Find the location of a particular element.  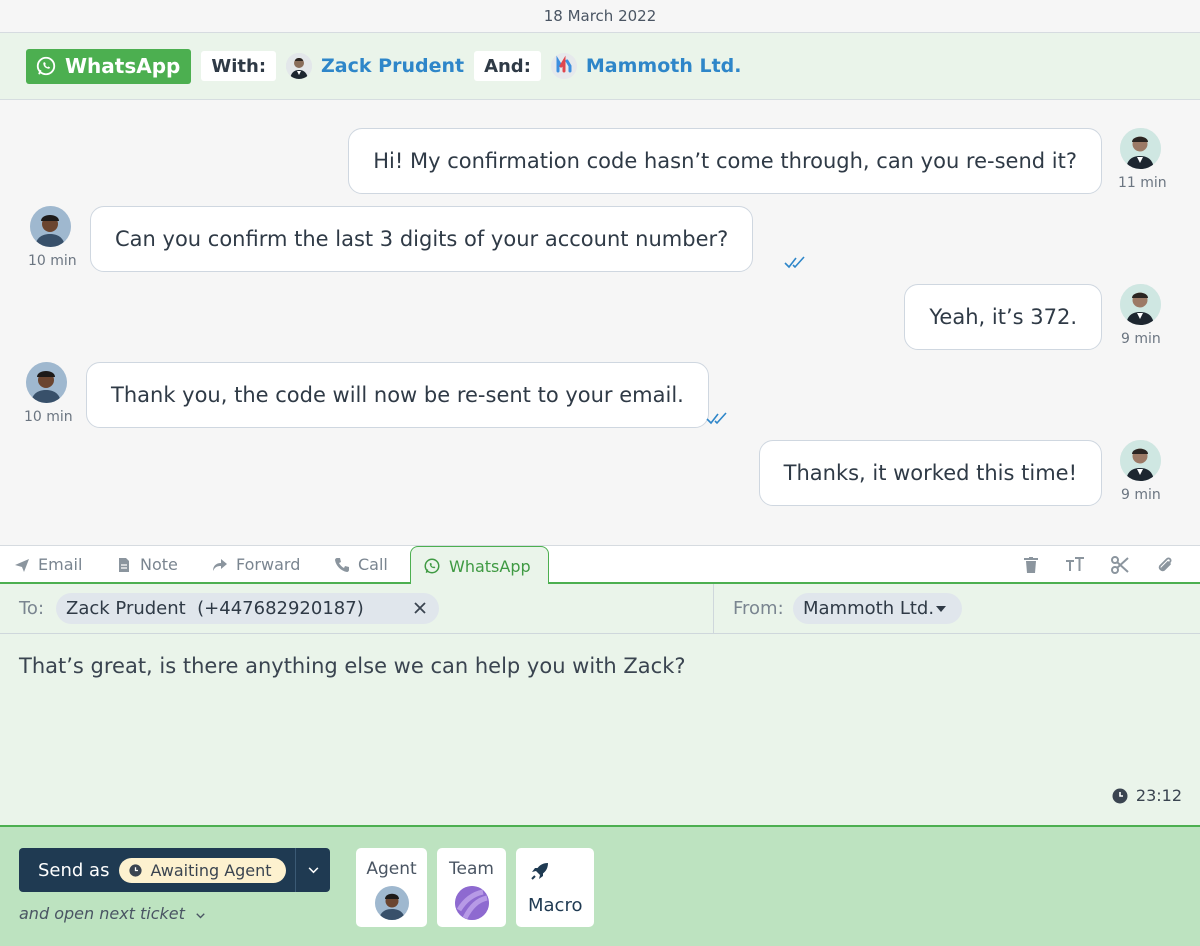

message-bubble-customer: Yeah, it’s 372. is located at coordinates (1003, 317).